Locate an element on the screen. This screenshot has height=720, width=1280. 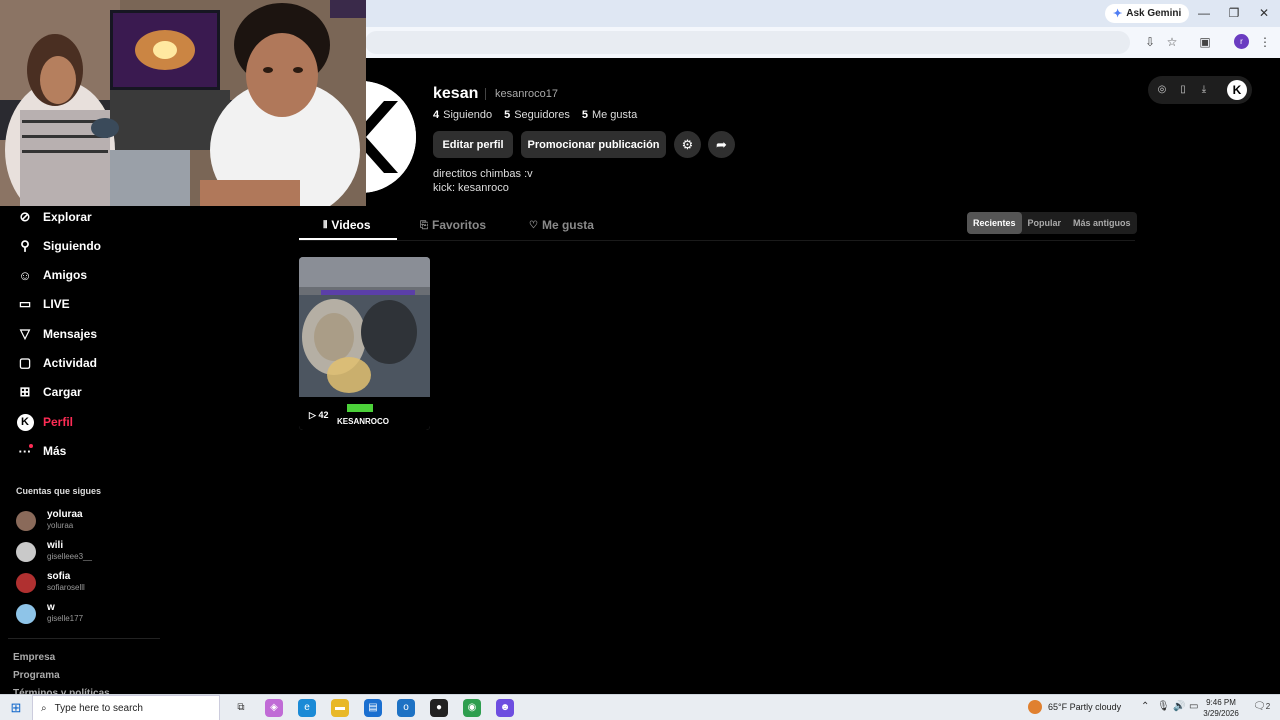
sort-recientes: Recientes is located at coordinates (994, 223).